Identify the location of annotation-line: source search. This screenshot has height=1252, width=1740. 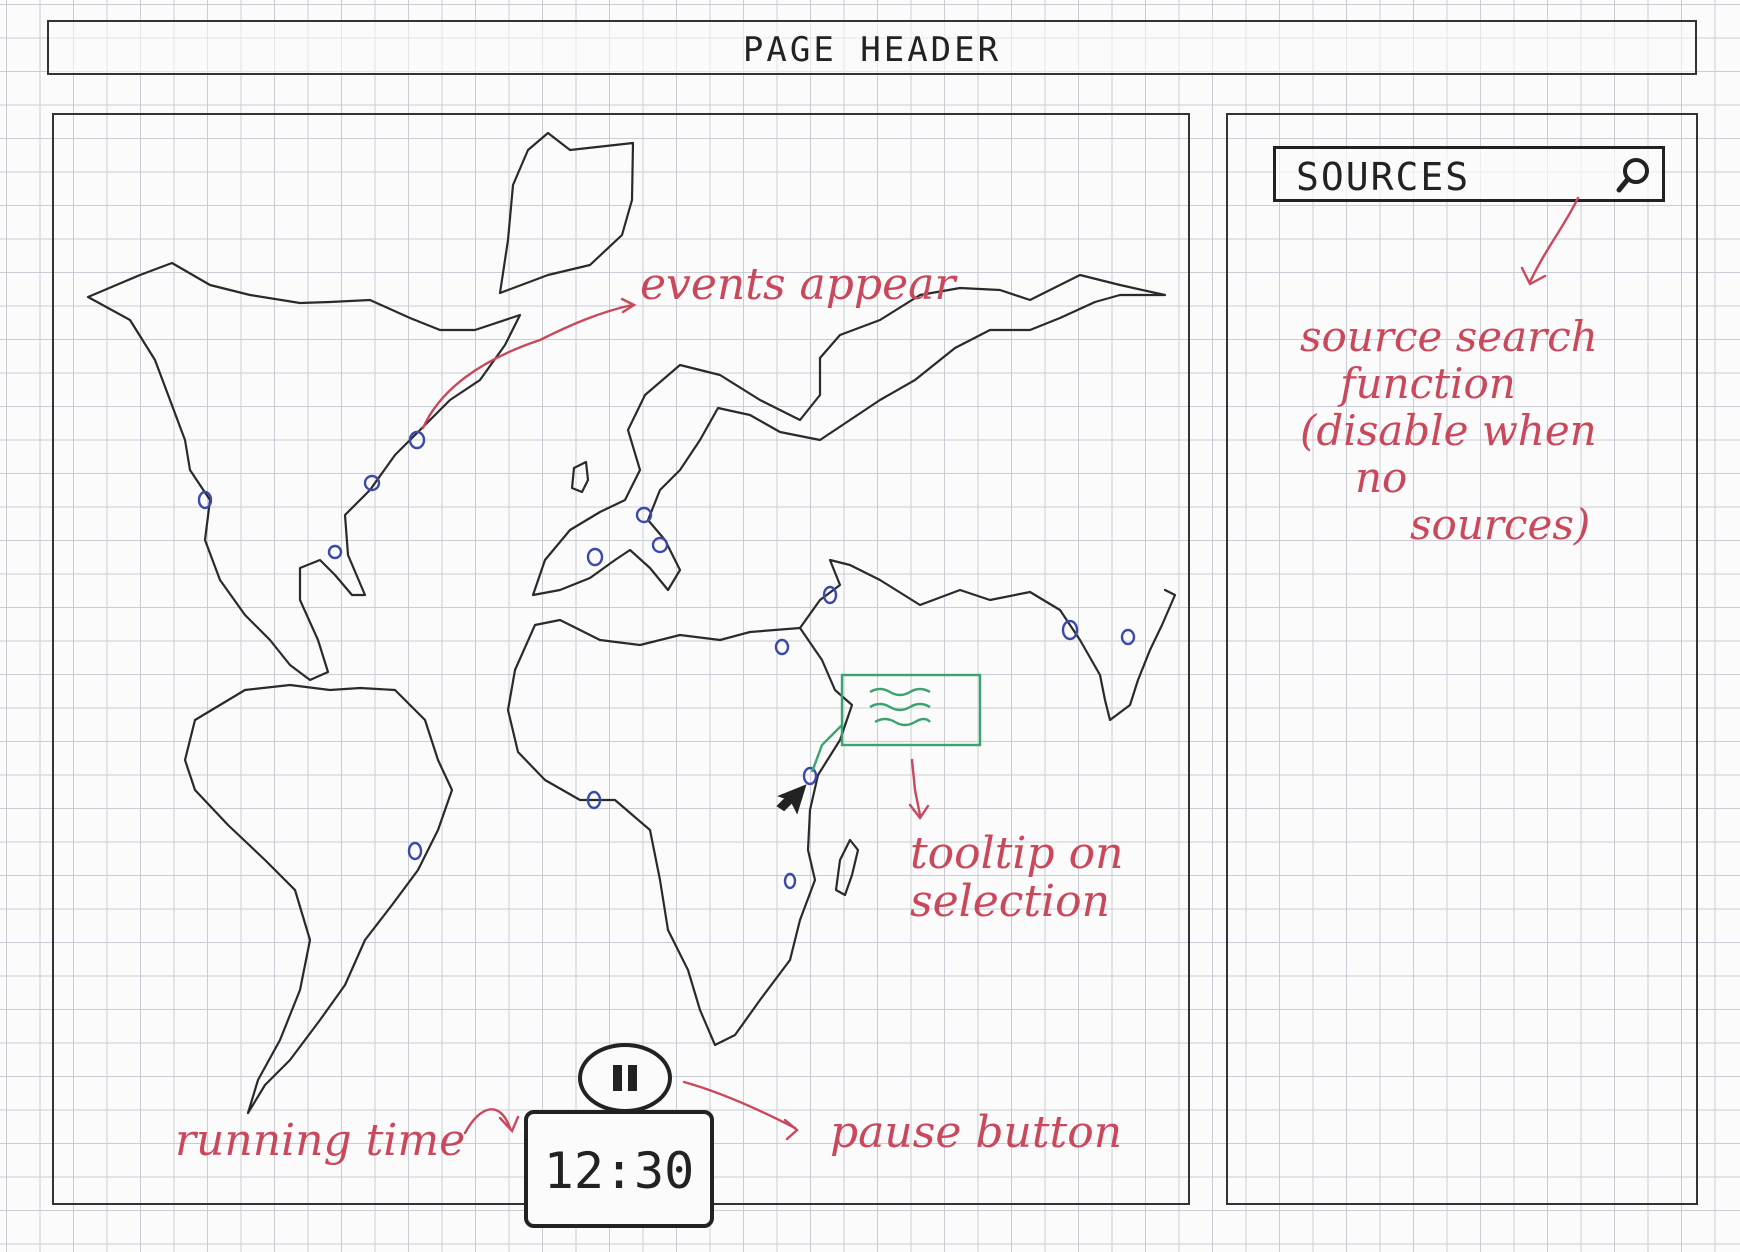
(1449, 336).